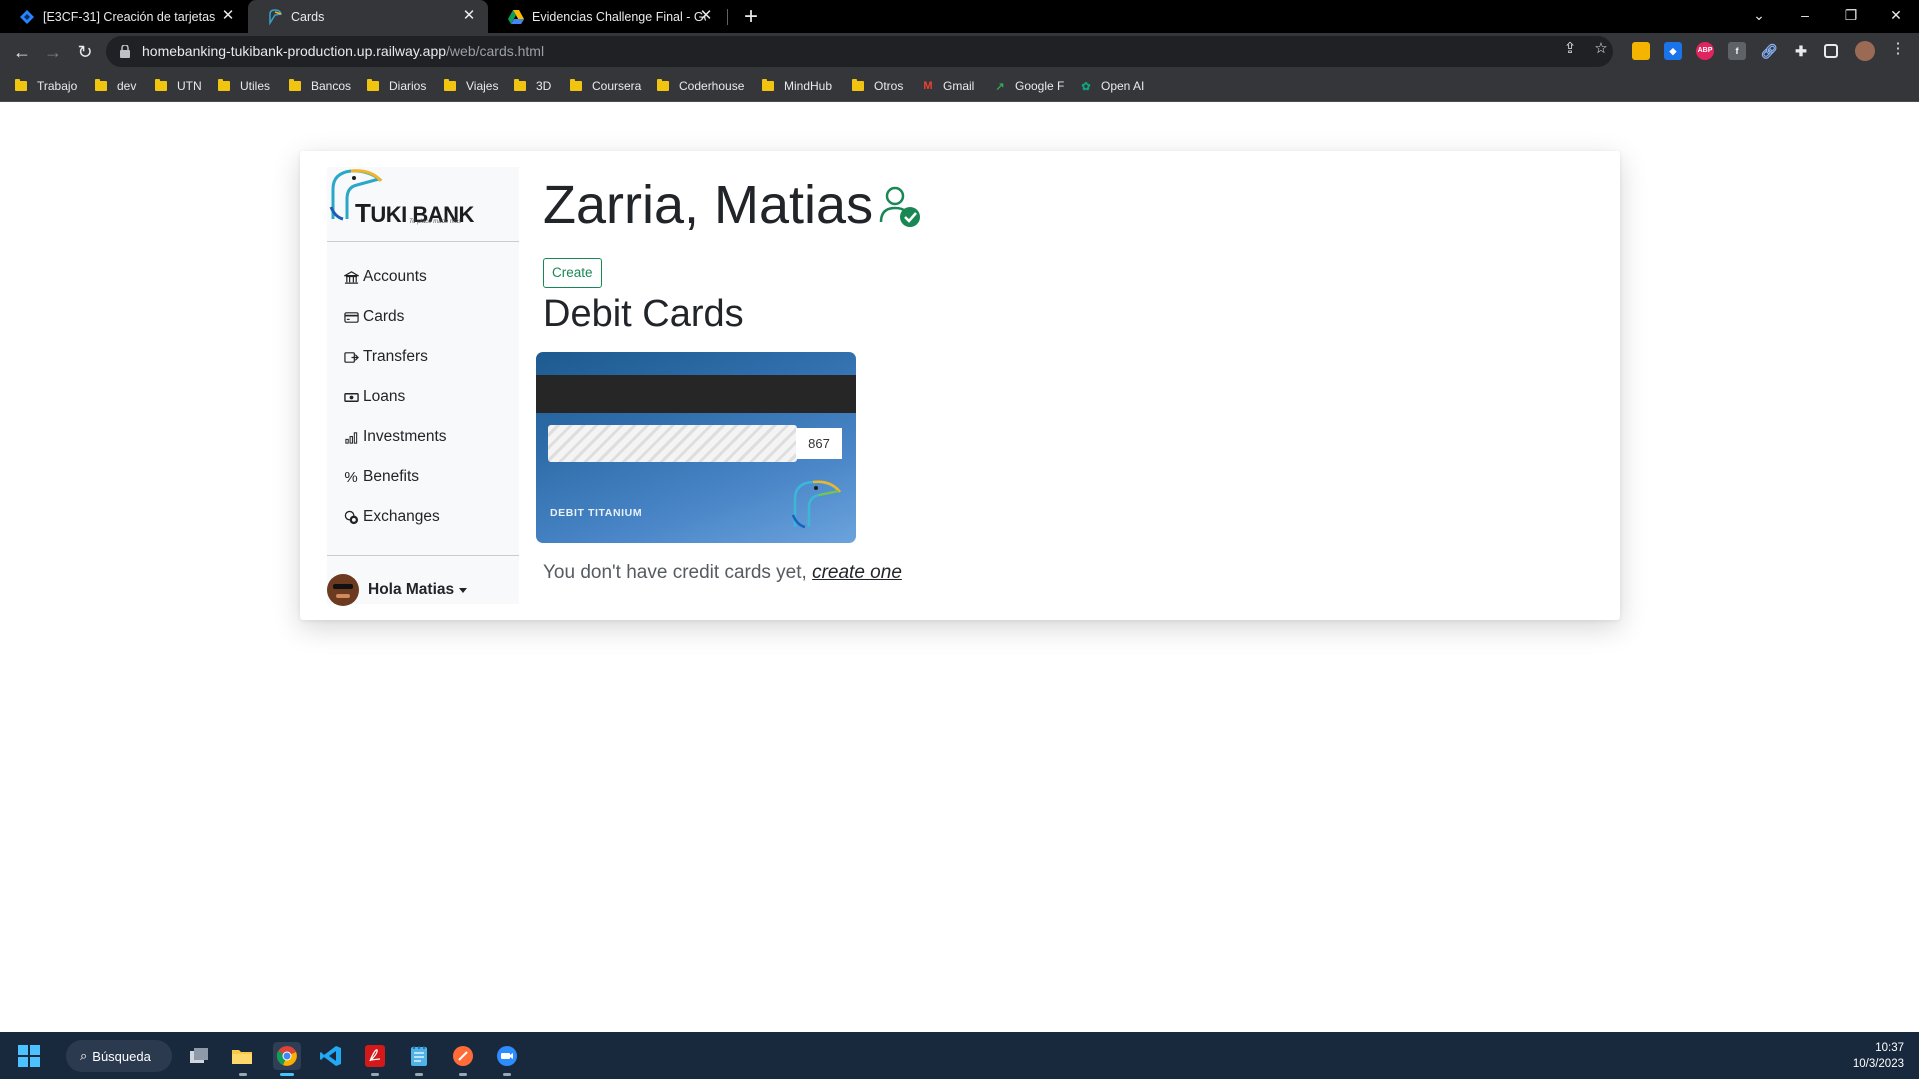 The height and width of the screenshot is (1079, 1919). What do you see at coordinates (959, 1055) in the screenshot?
I see `windows-taskbar: ⌕ Búsqueda 10:37 10/3/2023` at bounding box center [959, 1055].